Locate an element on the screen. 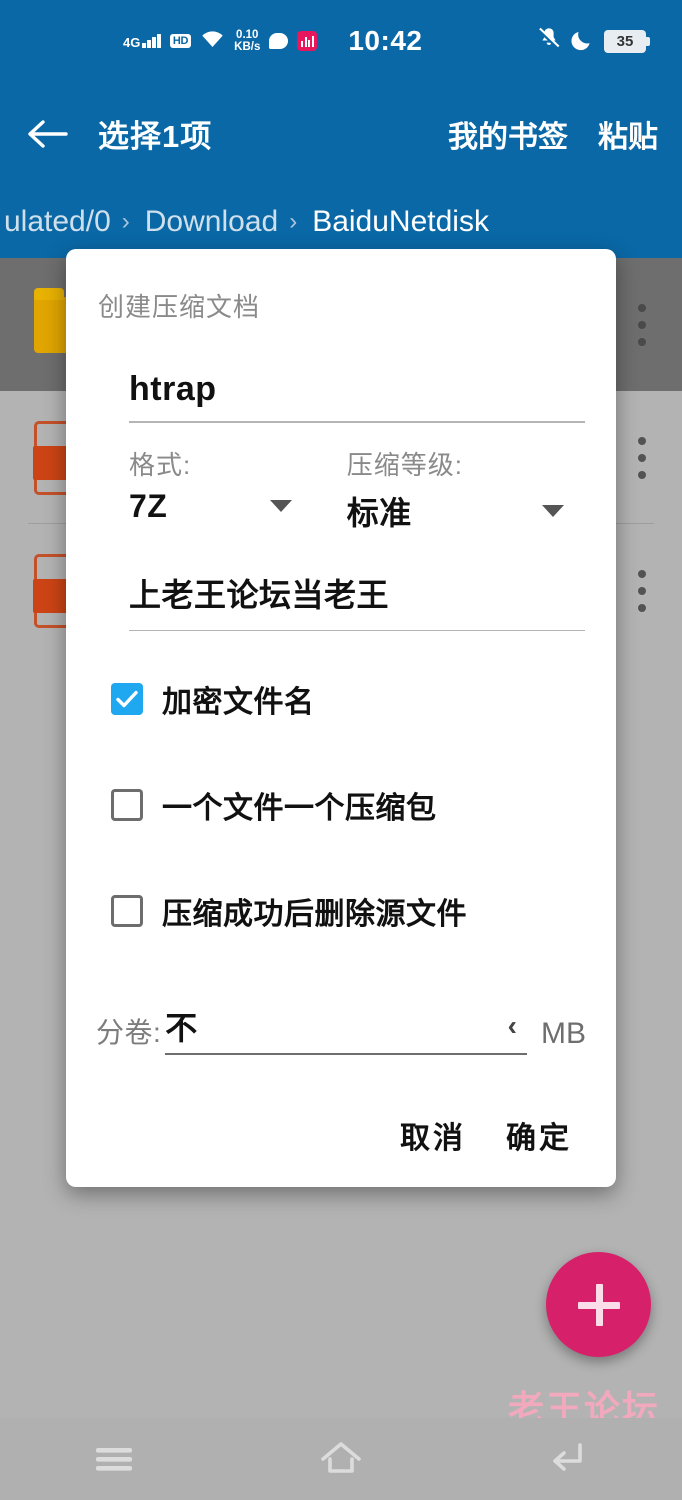 This screenshot has height=1500, width=682. app-bar-actions: 我的书签 粘贴 is located at coordinates (553, 134).